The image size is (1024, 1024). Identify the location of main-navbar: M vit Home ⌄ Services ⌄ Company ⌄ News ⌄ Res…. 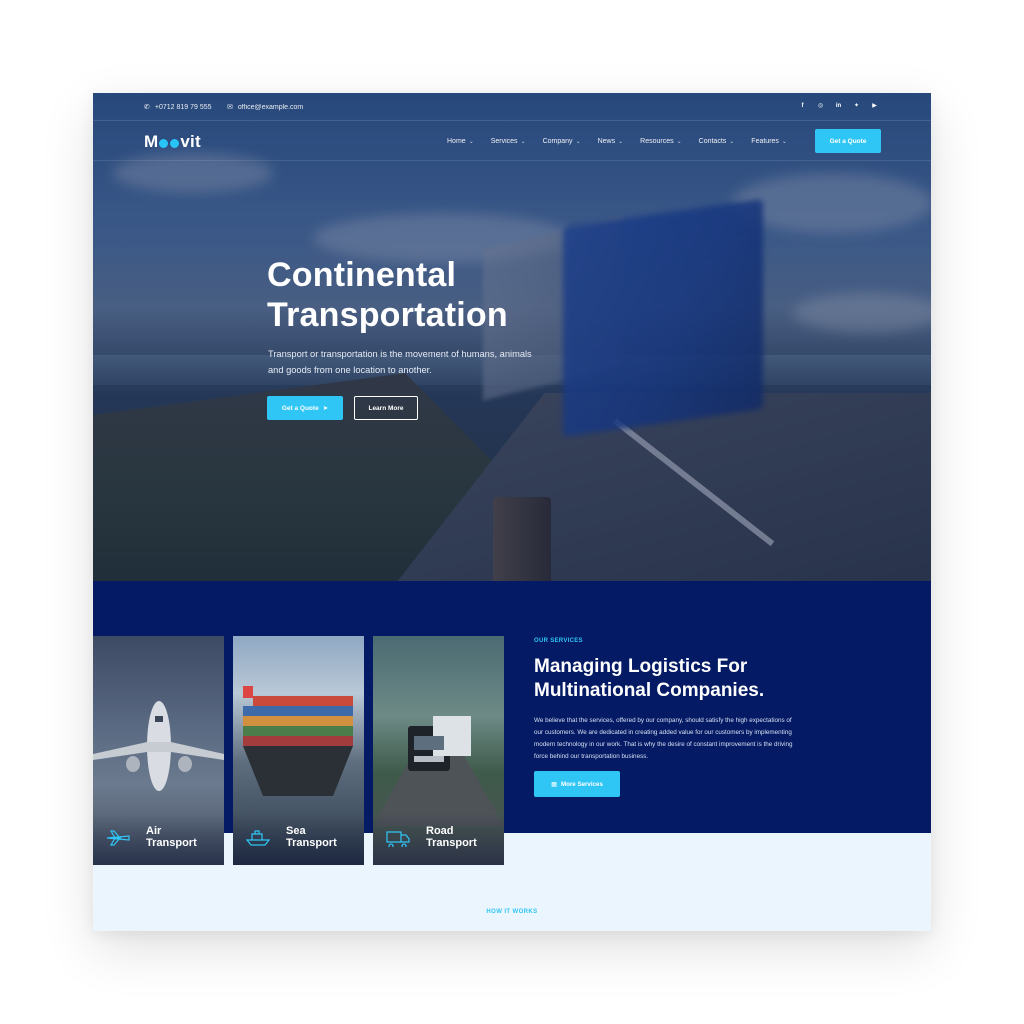
(512, 141).